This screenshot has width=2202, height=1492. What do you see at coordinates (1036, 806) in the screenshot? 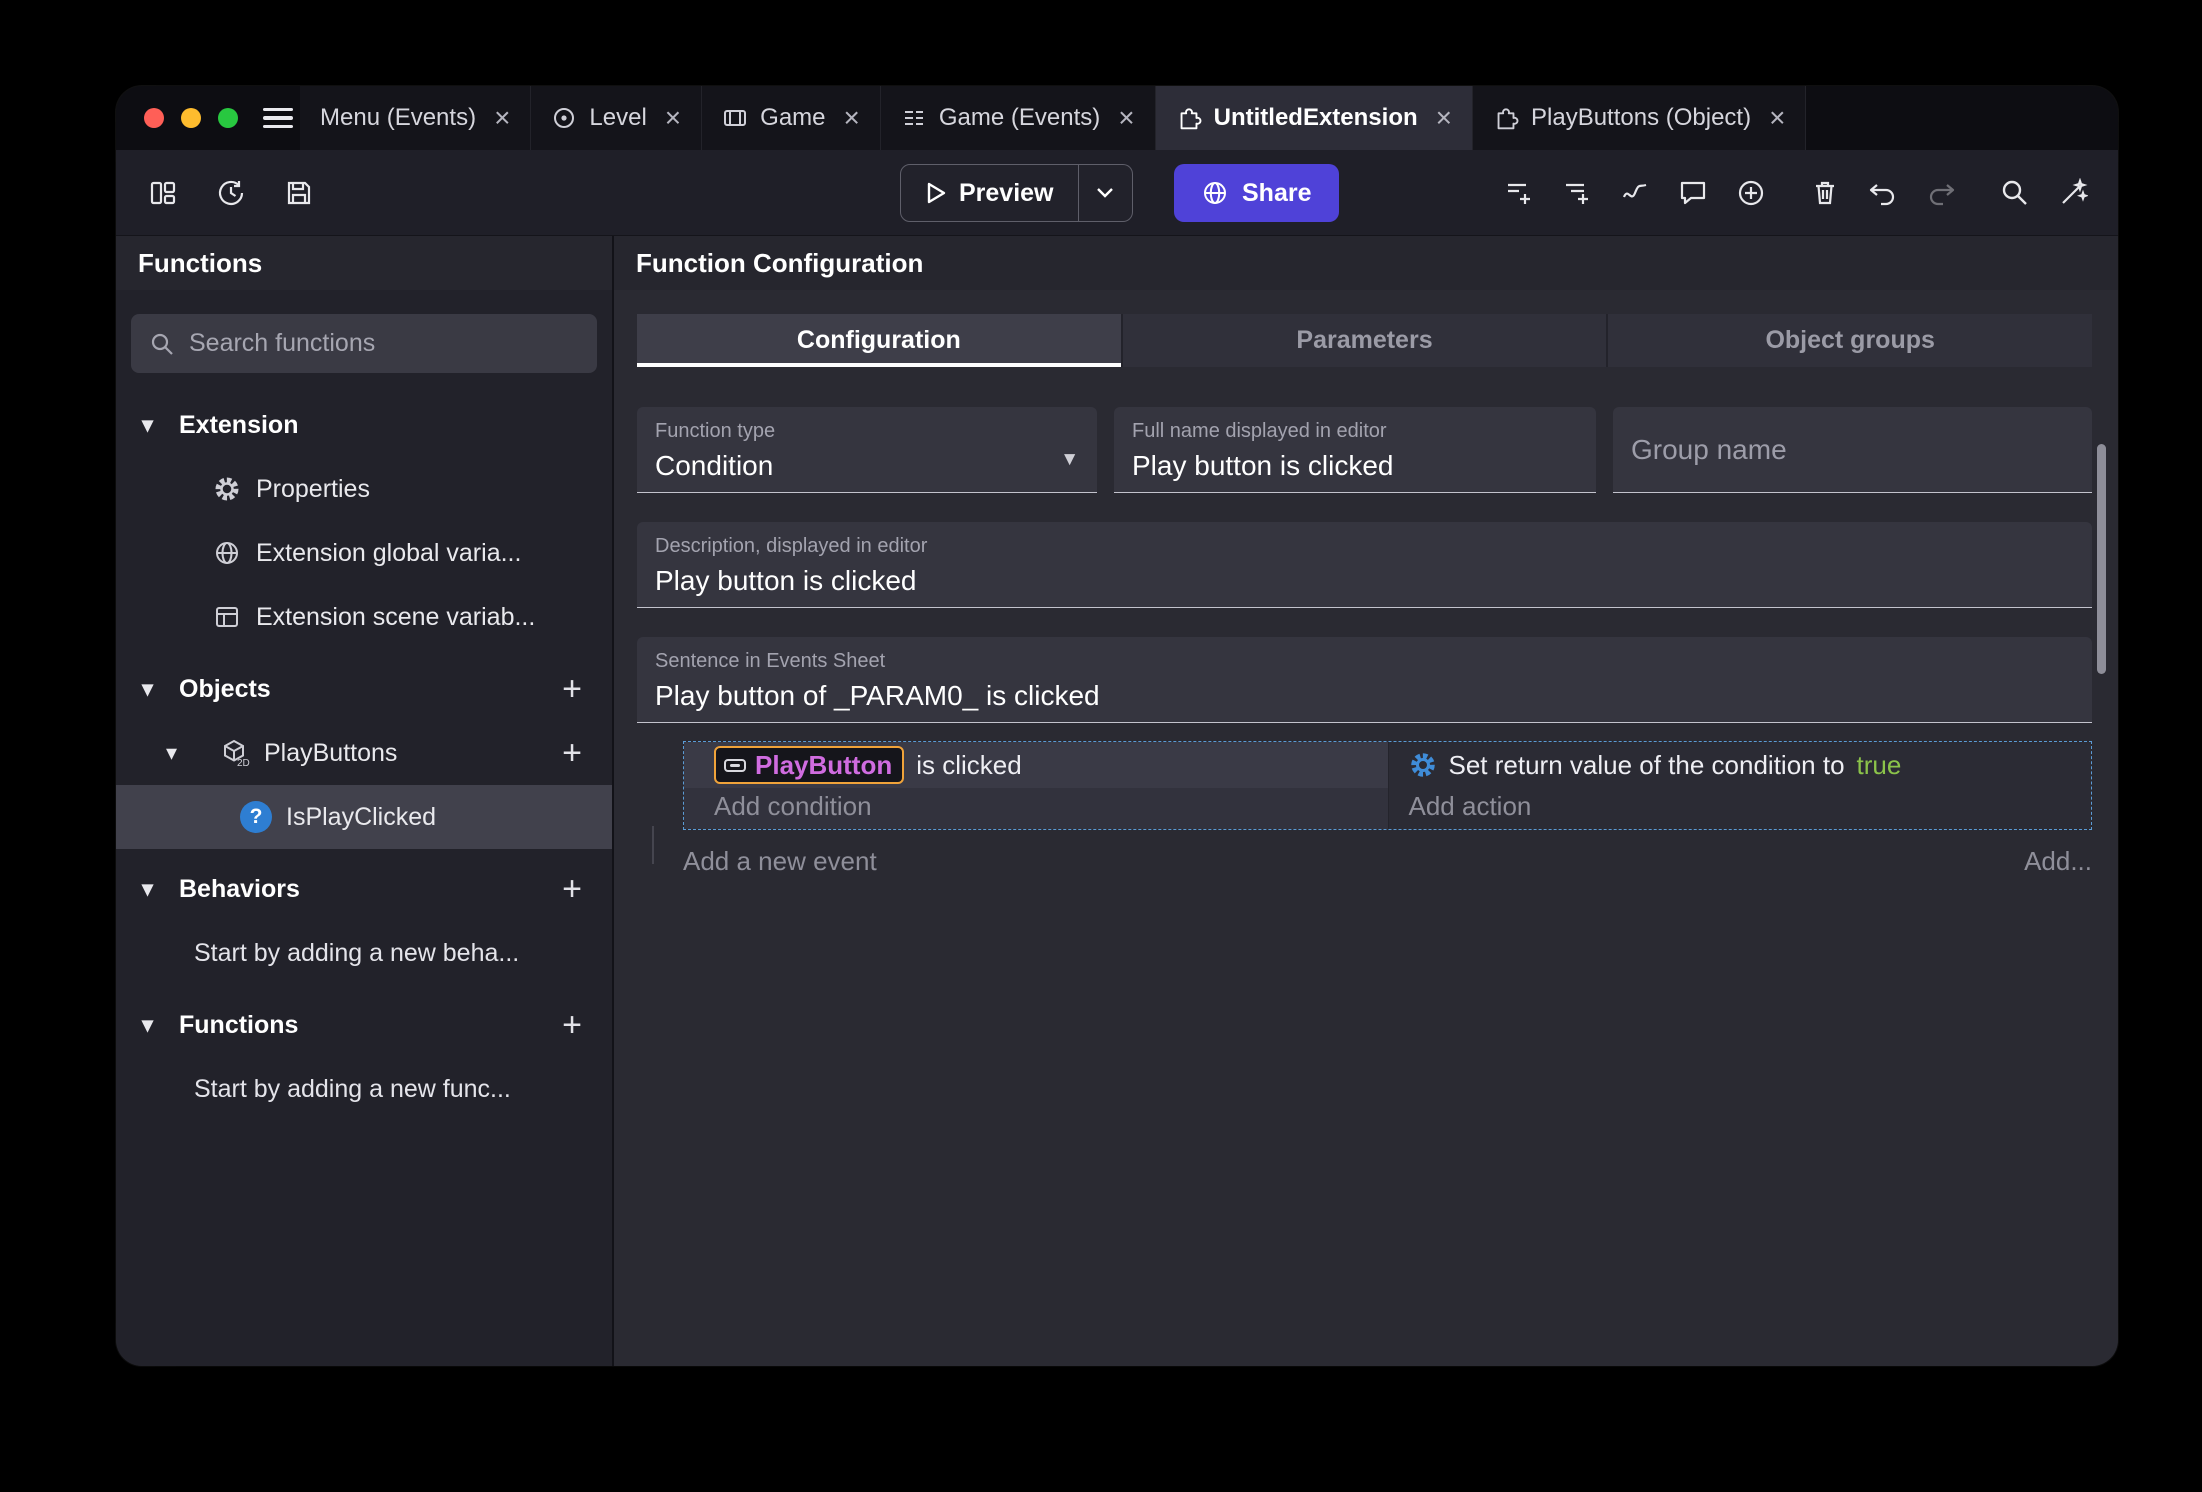
I see `add-condition-button: Add condition` at bounding box center [1036, 806].